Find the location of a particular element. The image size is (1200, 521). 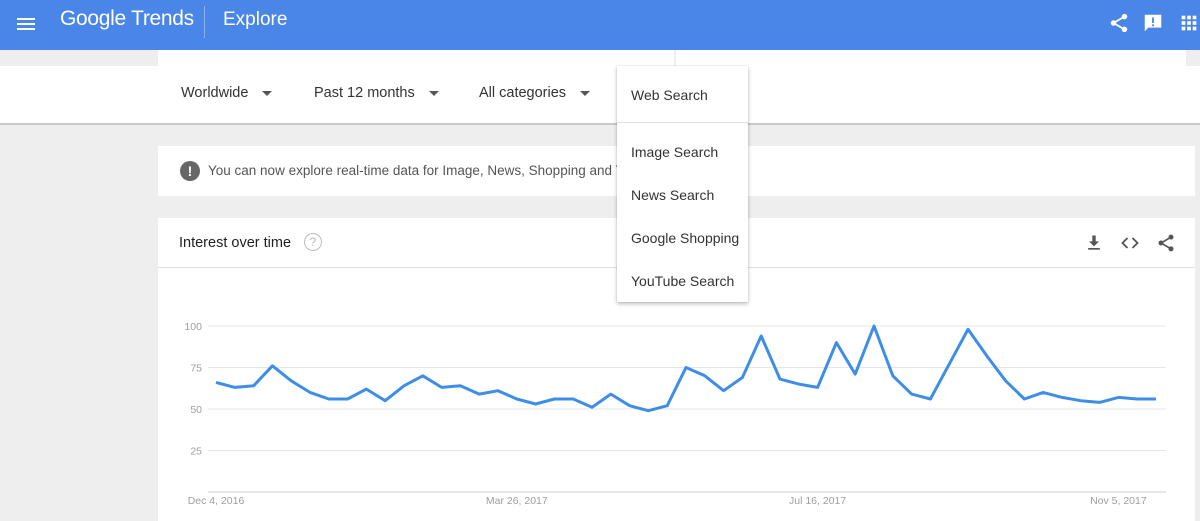

feedback-icon is located at coordinates (1153, 23).